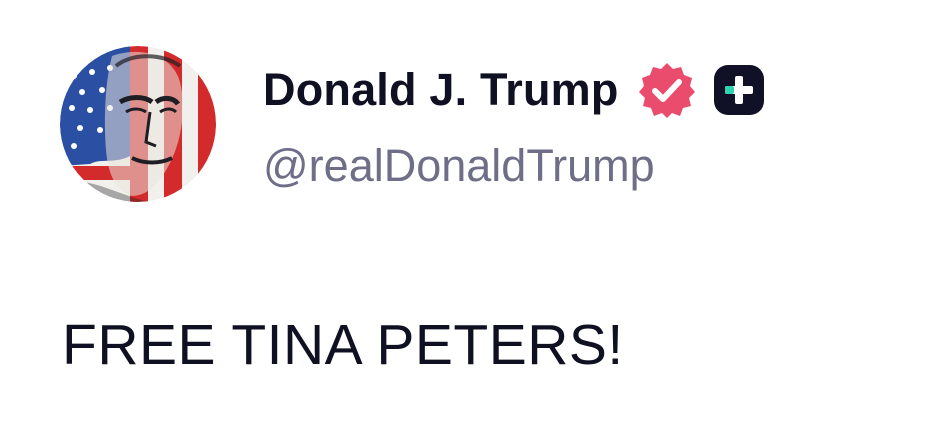  I want to click on author-name-row: Donald J. Trump, so click(514, 90).